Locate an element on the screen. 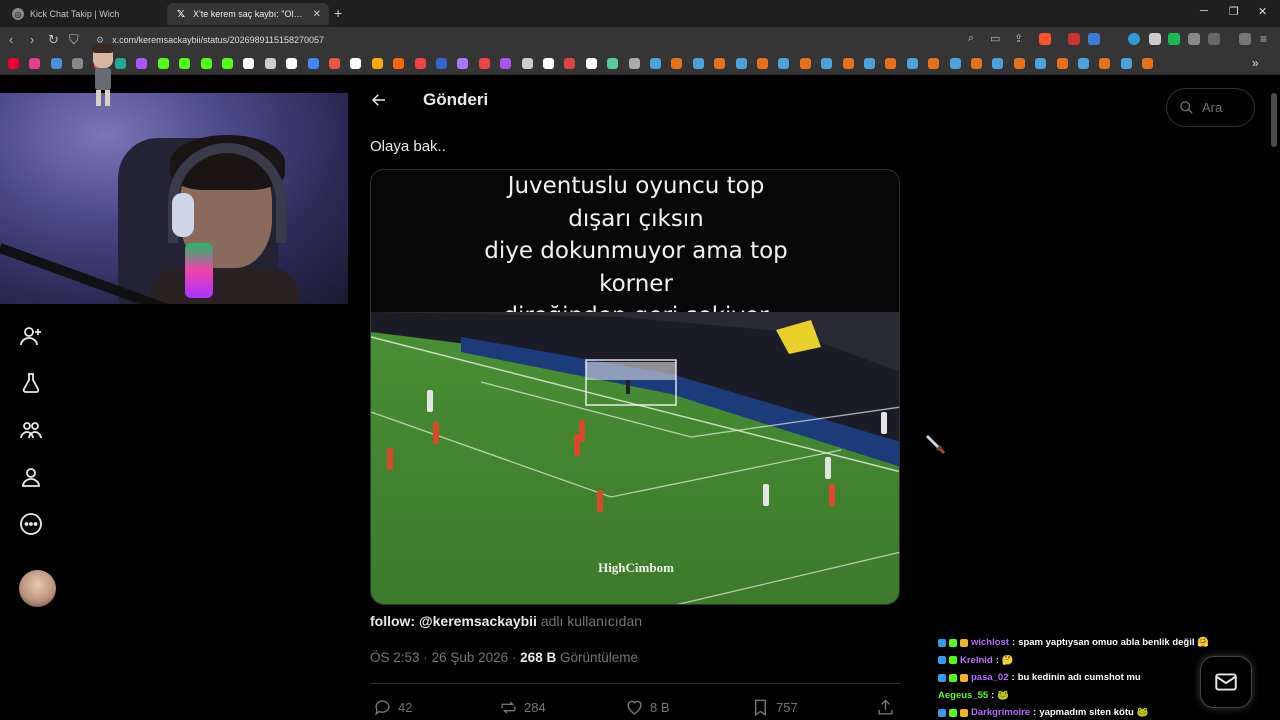  forward-icon: › is located at coordinates (32, 39).